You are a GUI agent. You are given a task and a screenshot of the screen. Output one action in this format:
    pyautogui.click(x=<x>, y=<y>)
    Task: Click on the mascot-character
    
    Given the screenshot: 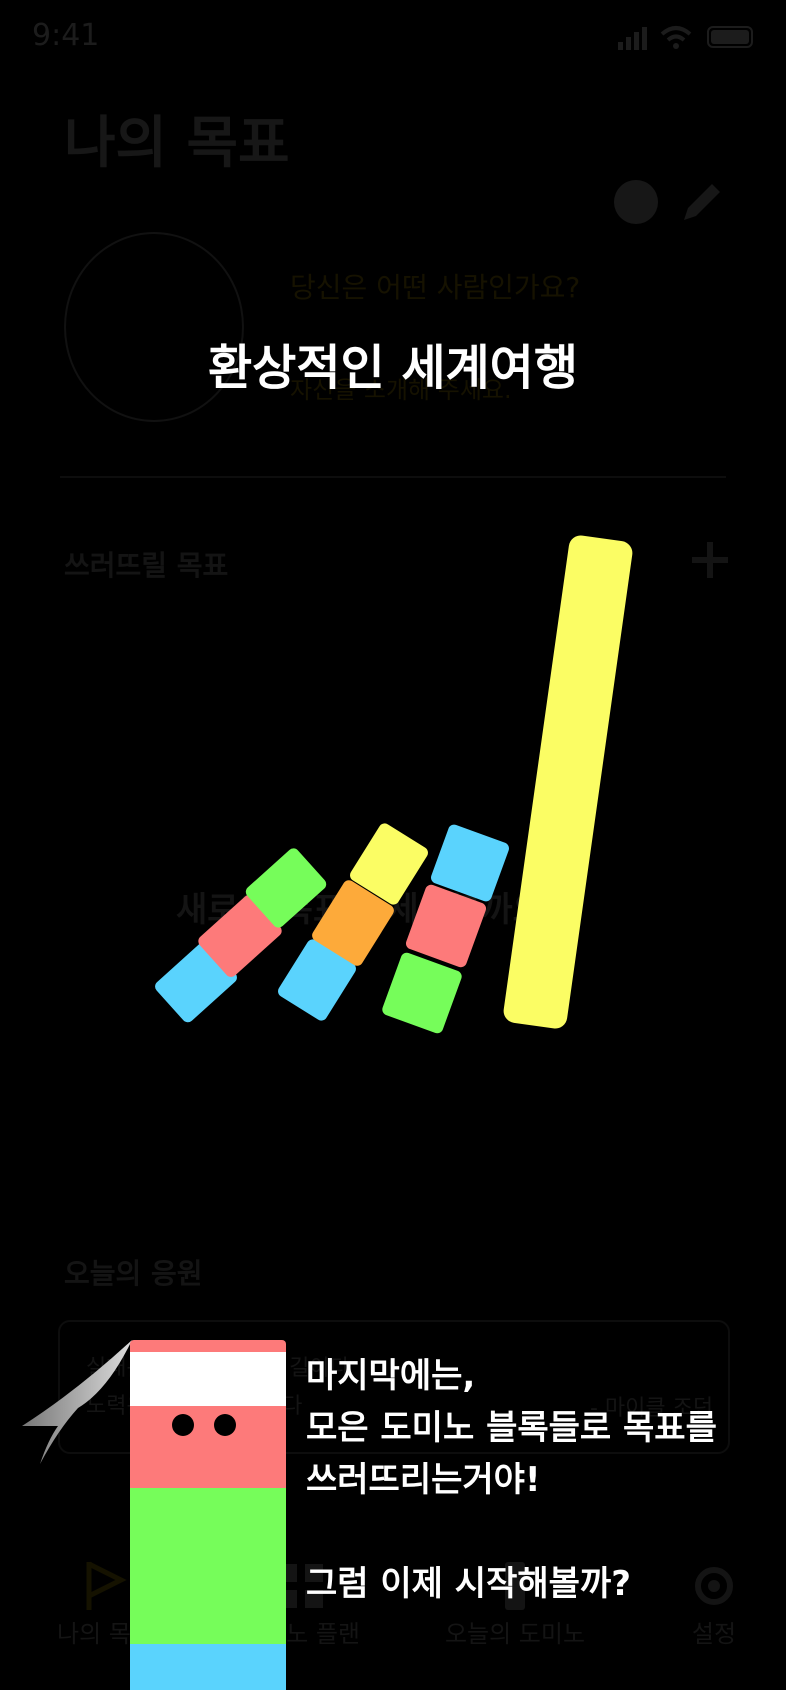 What is the action you would take?
    pyautogui.click(x=208, y=1515)
    